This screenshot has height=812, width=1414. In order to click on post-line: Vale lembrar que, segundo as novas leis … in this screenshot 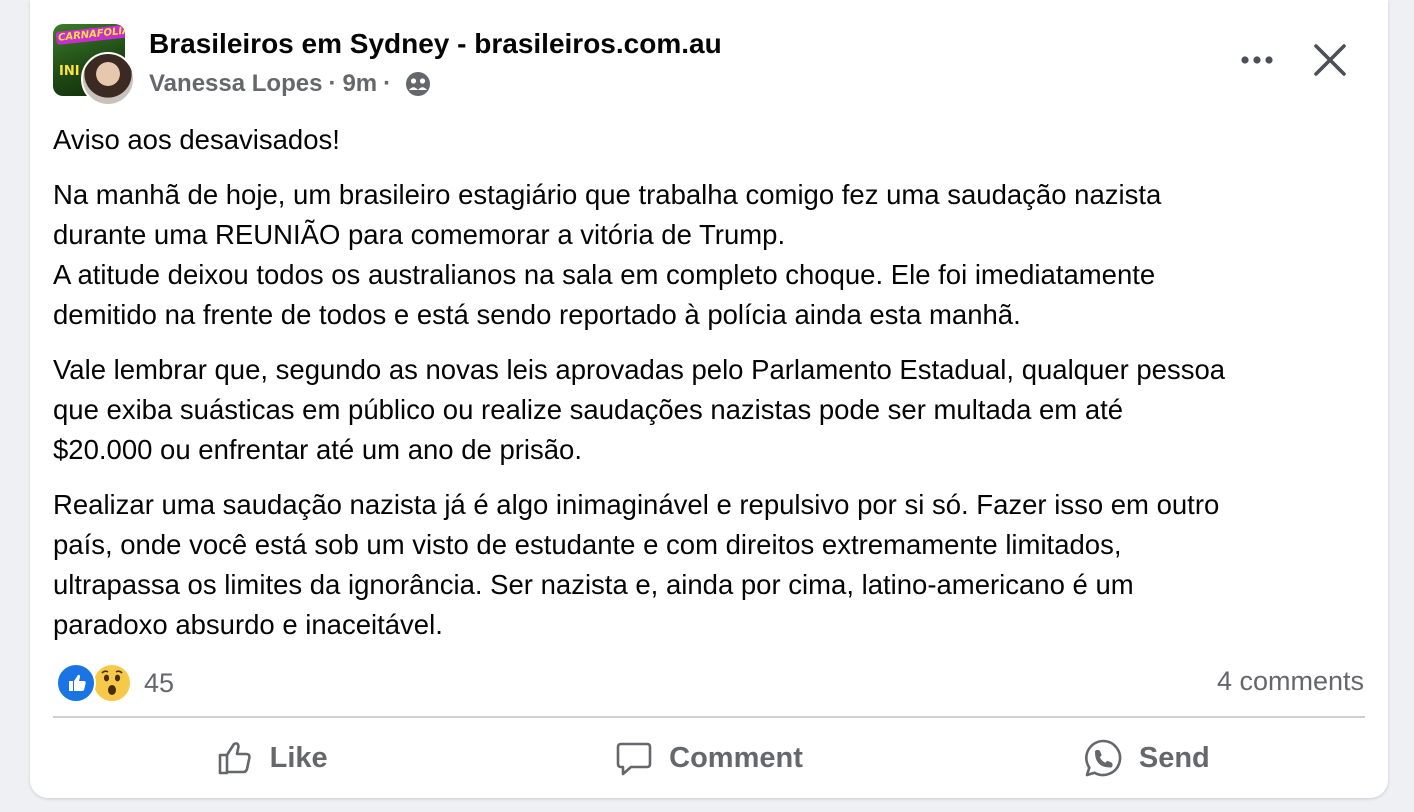, I will do `click(639, 369)`.